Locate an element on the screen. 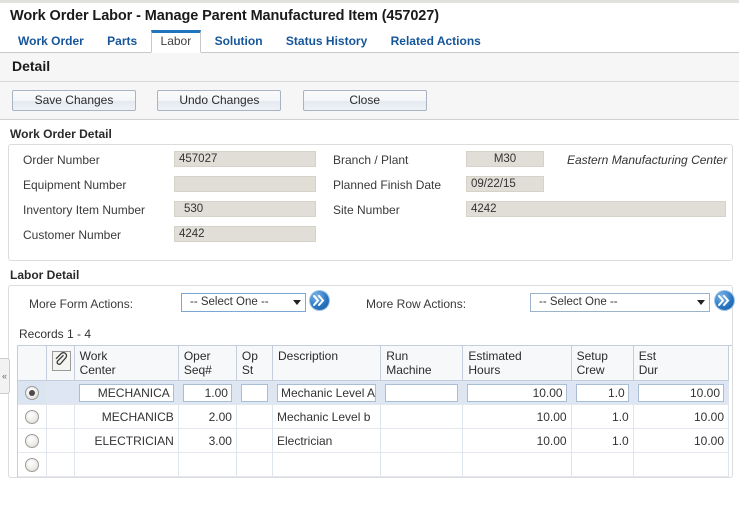 Image resolution: width=739 pixels, height=510 pixels. branch-plant-label: Branch / Plant is located at coordinates (371, 160).